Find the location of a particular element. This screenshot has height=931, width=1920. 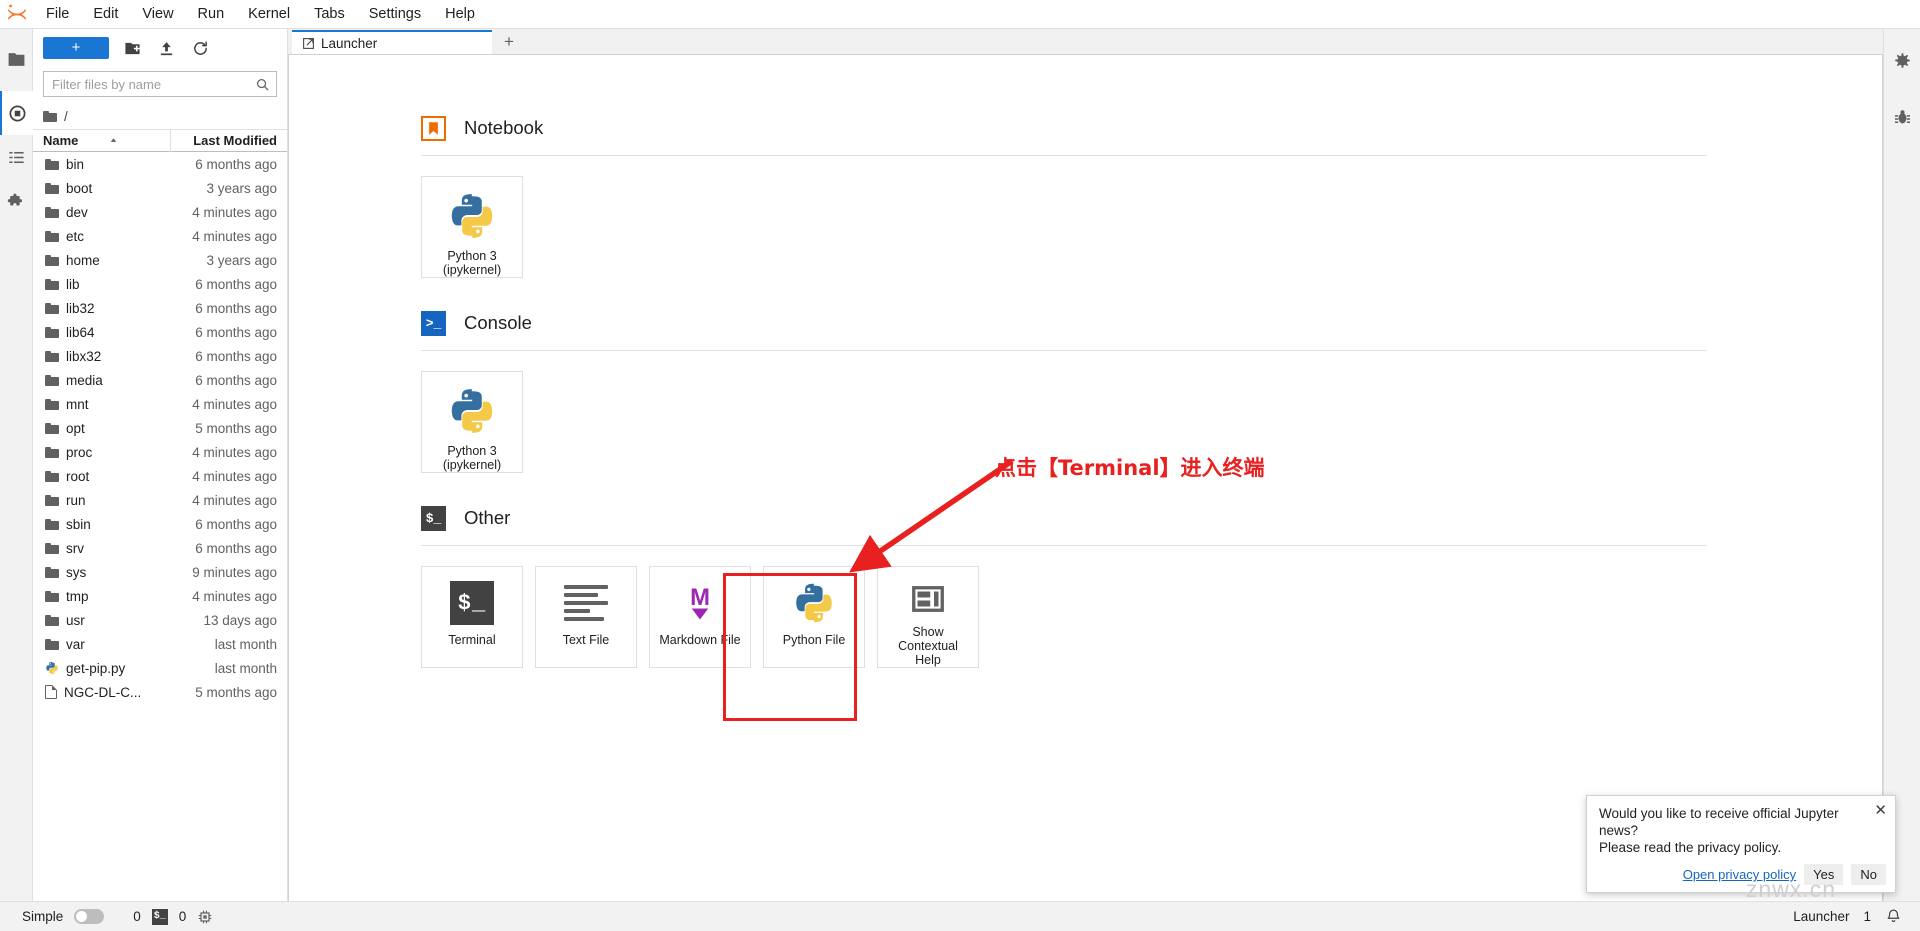

file-name: lib64 is located at coordinates (80, 332).